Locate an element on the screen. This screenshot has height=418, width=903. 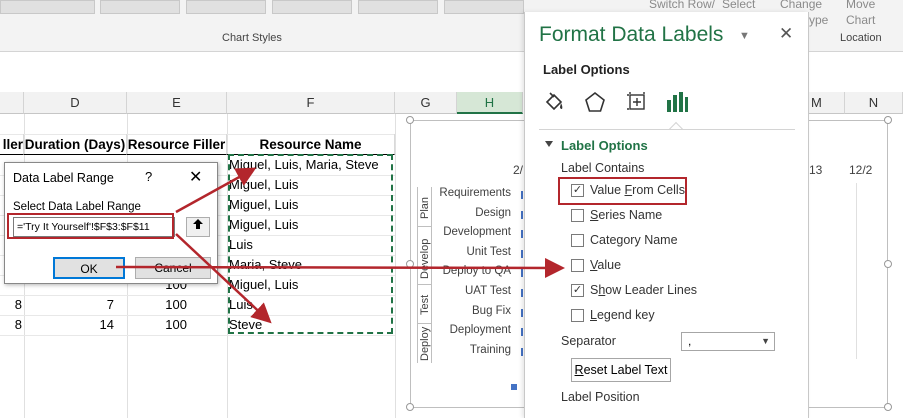
column-header-f: F is located at coordinates (311, 103).